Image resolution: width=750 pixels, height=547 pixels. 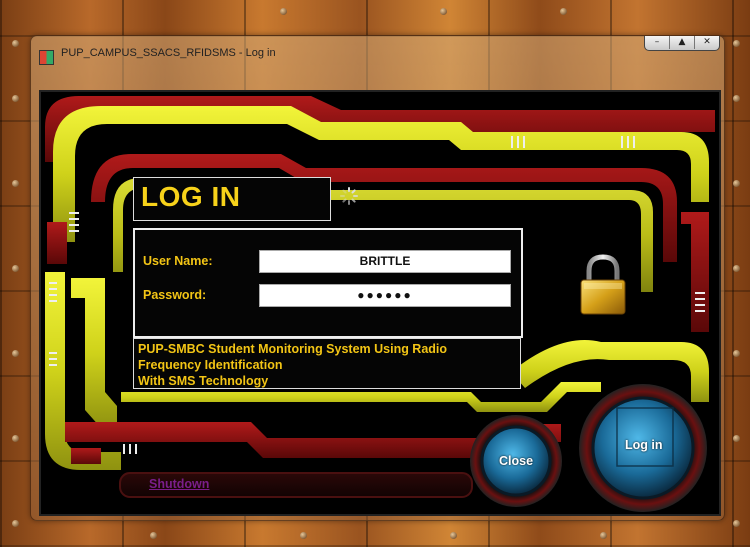 I want to click on page-title: LOG IN, so click(x=191, y=196).